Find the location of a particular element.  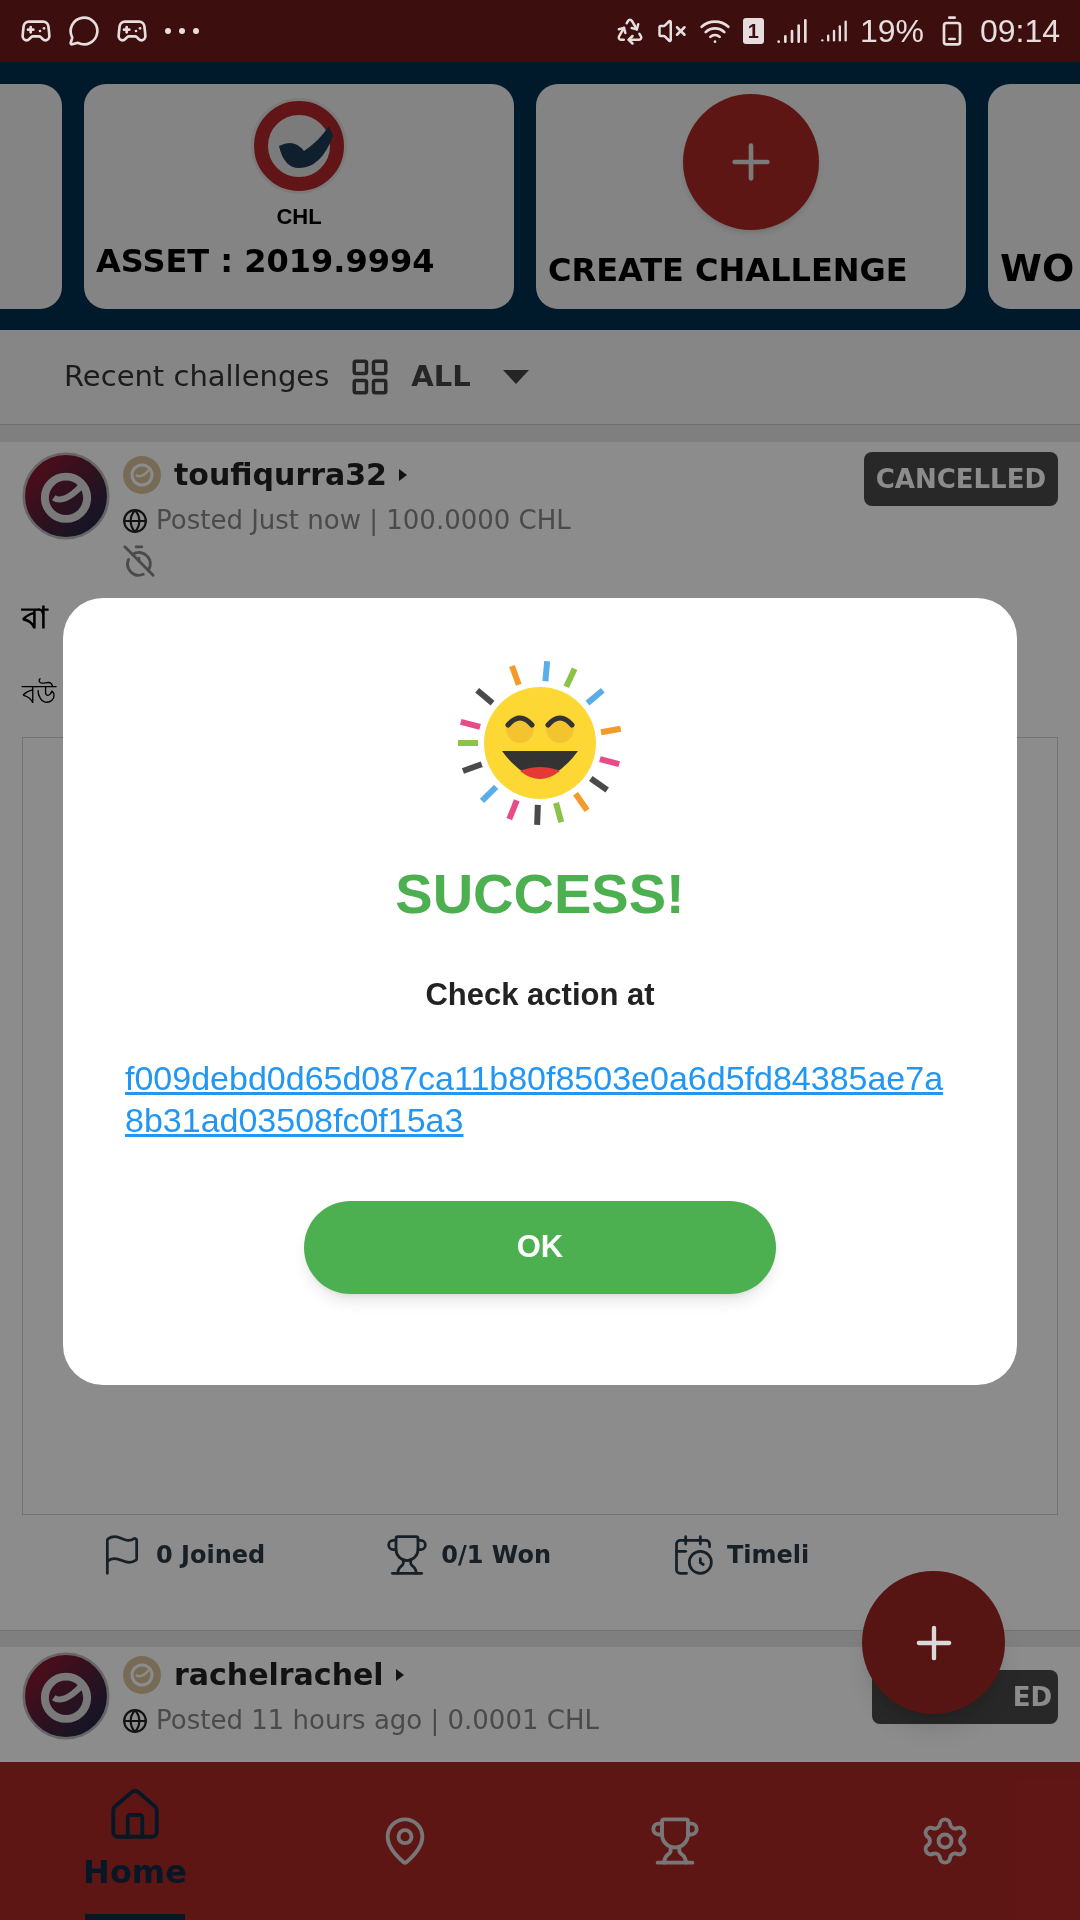

token-label: CHL is located at coordinates (299, 216).